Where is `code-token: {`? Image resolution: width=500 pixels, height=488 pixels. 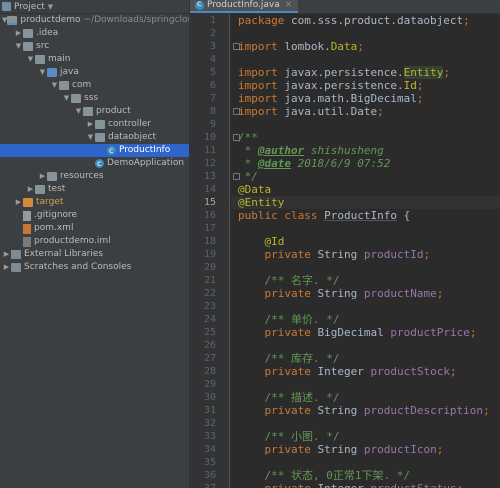
code-token: { is located at coordinates (403, 215).